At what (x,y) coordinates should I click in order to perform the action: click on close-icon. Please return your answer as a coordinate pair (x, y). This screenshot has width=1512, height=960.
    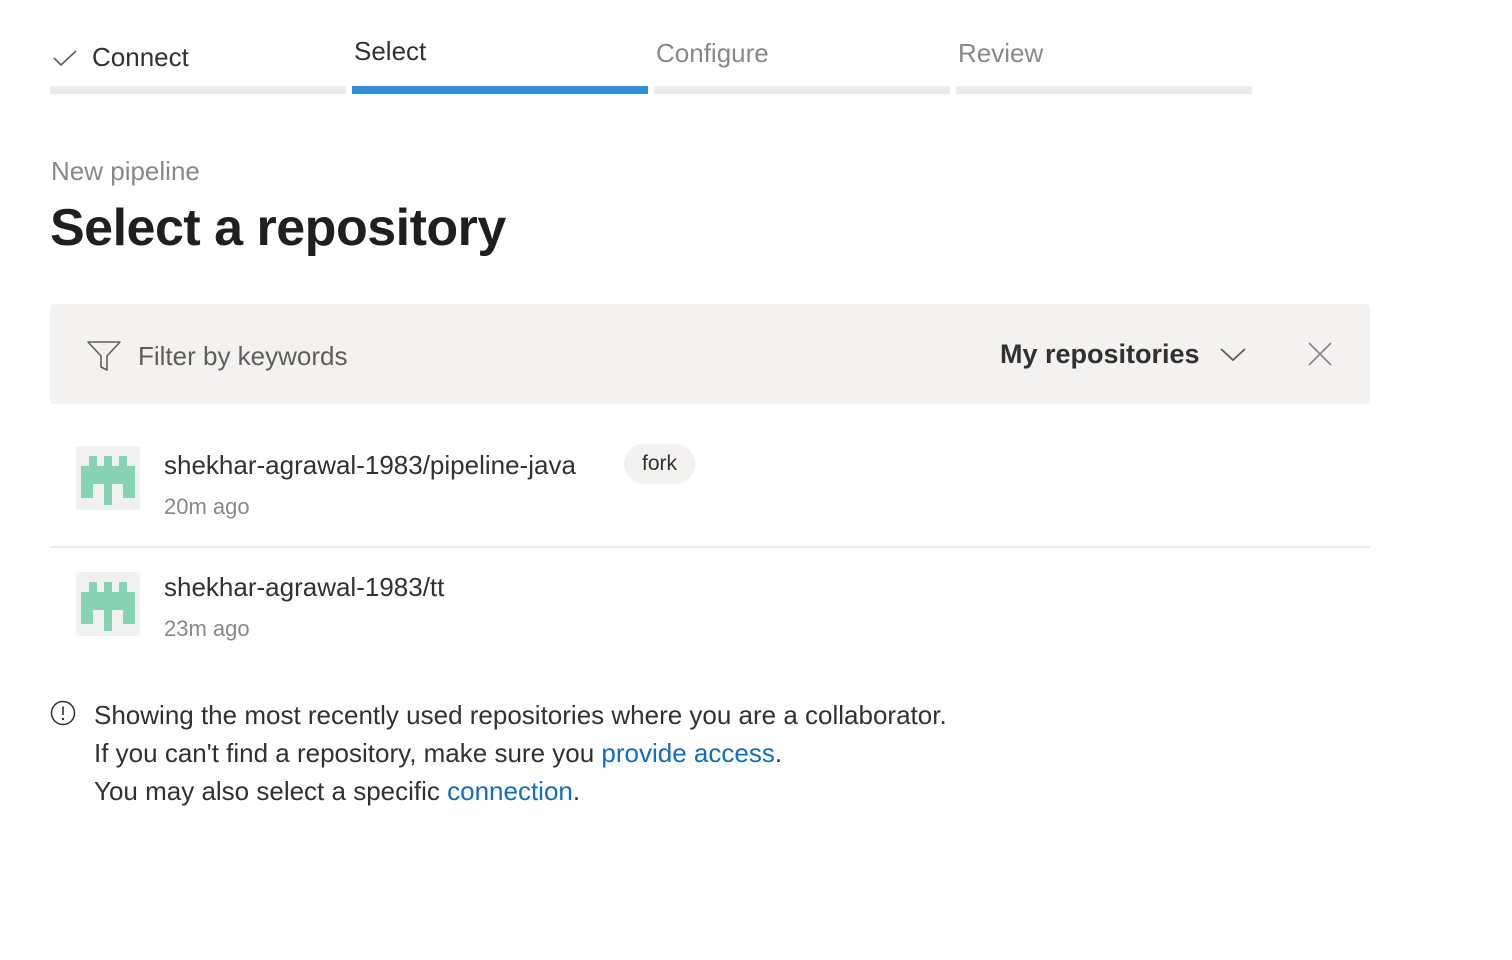
    Looking at the image, I should click on (1320, 354).